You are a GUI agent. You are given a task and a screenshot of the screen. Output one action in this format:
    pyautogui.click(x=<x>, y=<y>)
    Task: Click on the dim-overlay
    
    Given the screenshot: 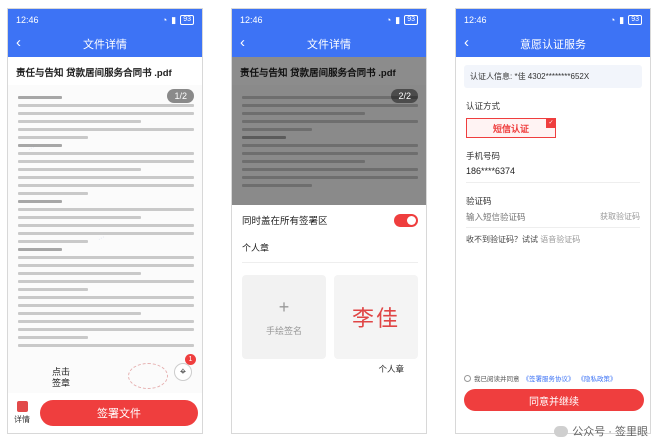 What is the action you would take?
    pyautogui.click(x=329, y=133)
    